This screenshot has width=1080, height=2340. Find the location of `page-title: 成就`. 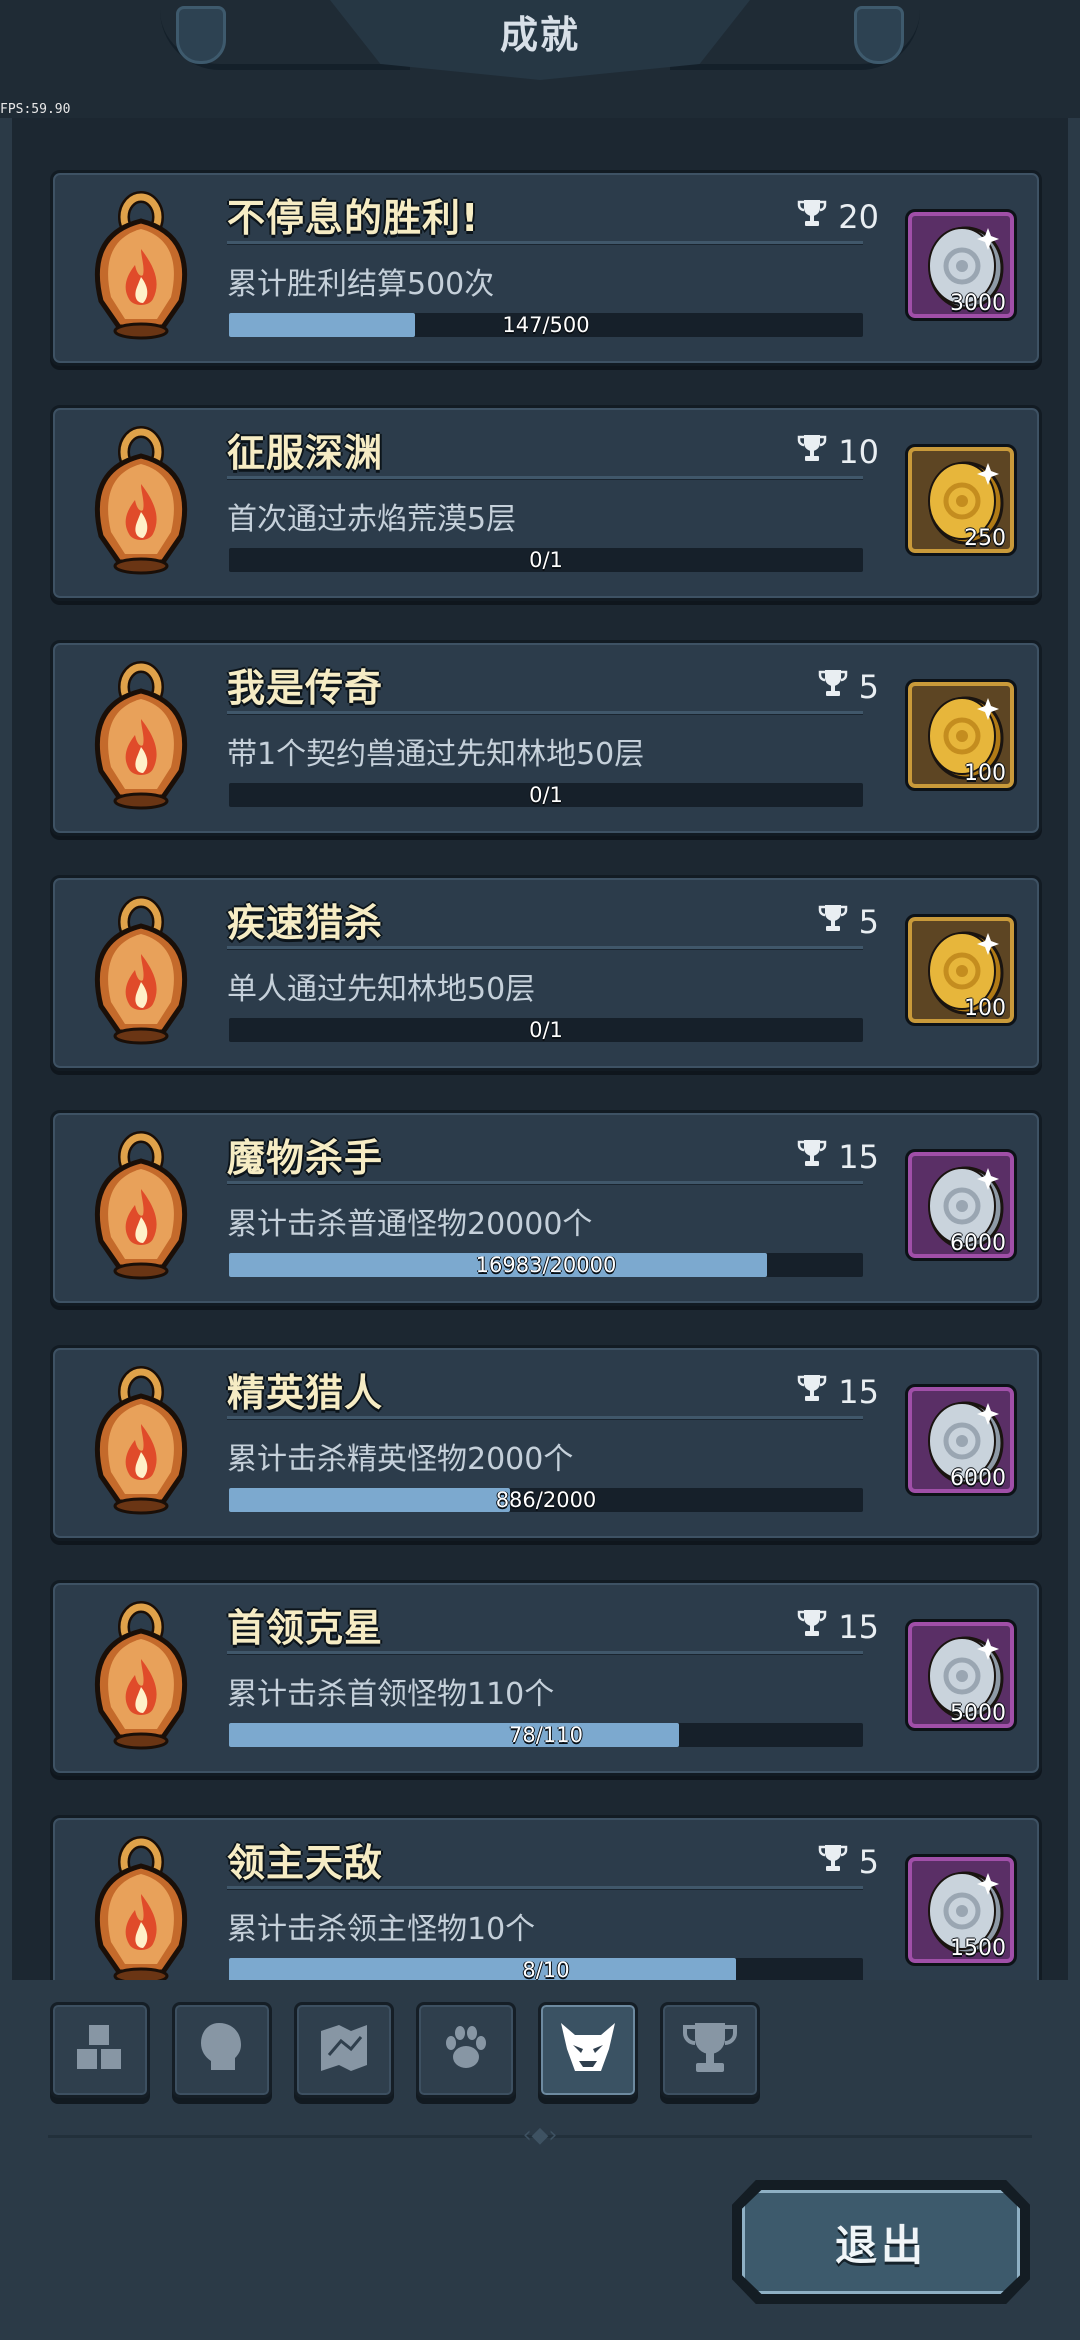

page-title: 成就 is located at coordinates (539, 35).